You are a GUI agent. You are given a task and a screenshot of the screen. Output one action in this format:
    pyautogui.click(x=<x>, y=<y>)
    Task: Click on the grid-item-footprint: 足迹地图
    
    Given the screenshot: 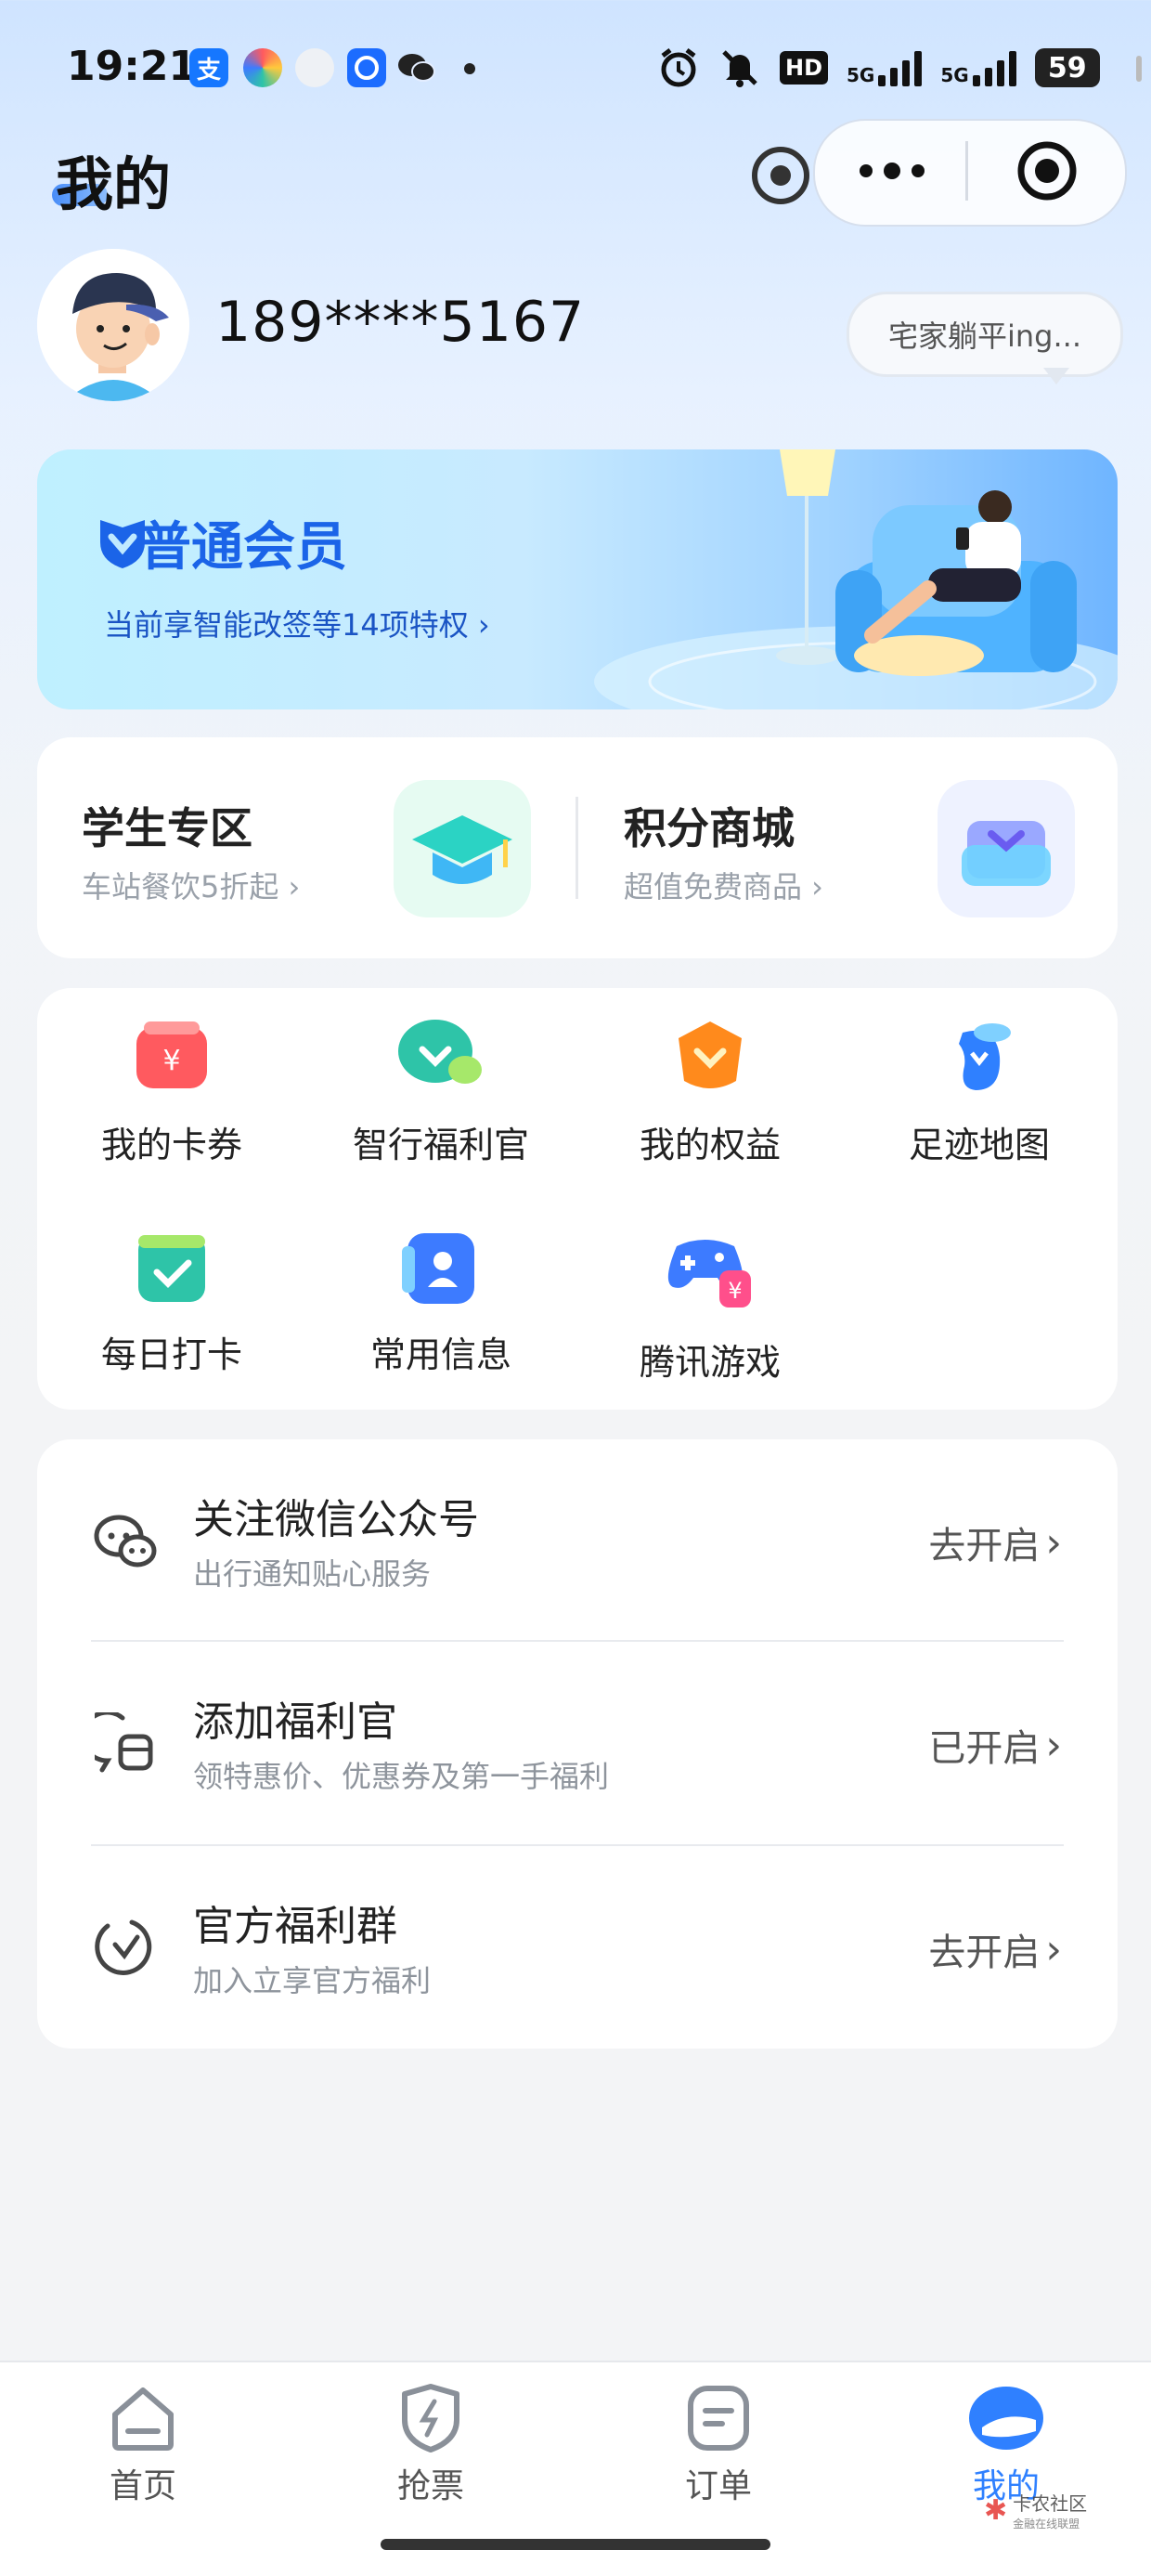 What is the action you would take?
    pyautogui.click(x=979, y=1091)
    